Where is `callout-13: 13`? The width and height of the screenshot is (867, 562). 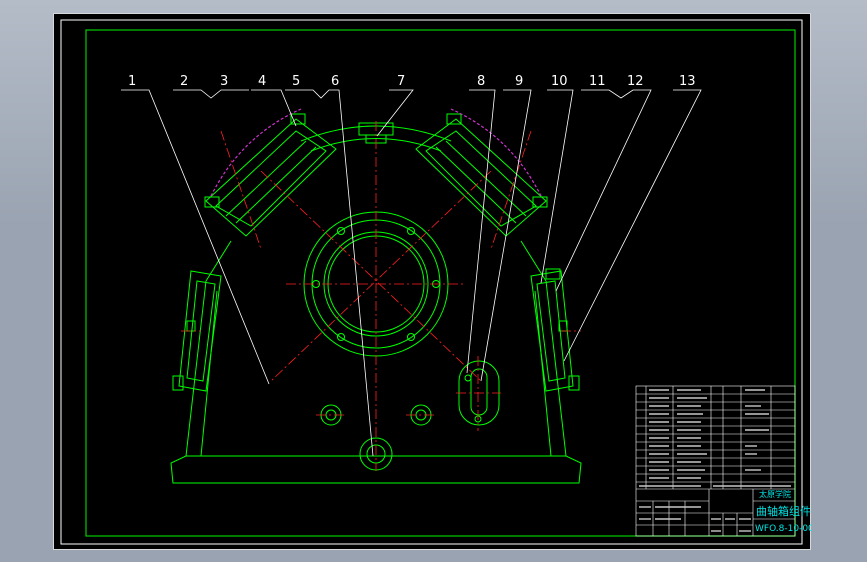 callout-13: 13 is located at coordinates (687, 81).